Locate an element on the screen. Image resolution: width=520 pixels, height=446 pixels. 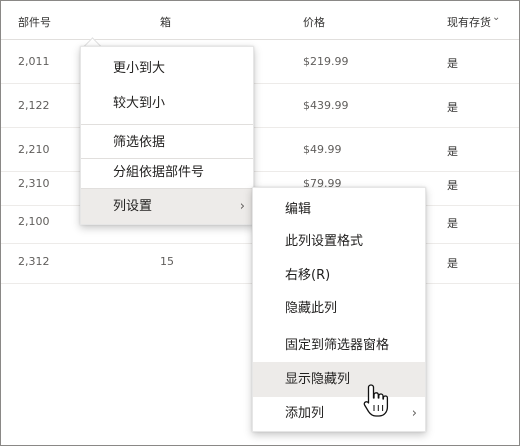
menu-item-add-column: 添加列 › is located at coordinates (339, 413).